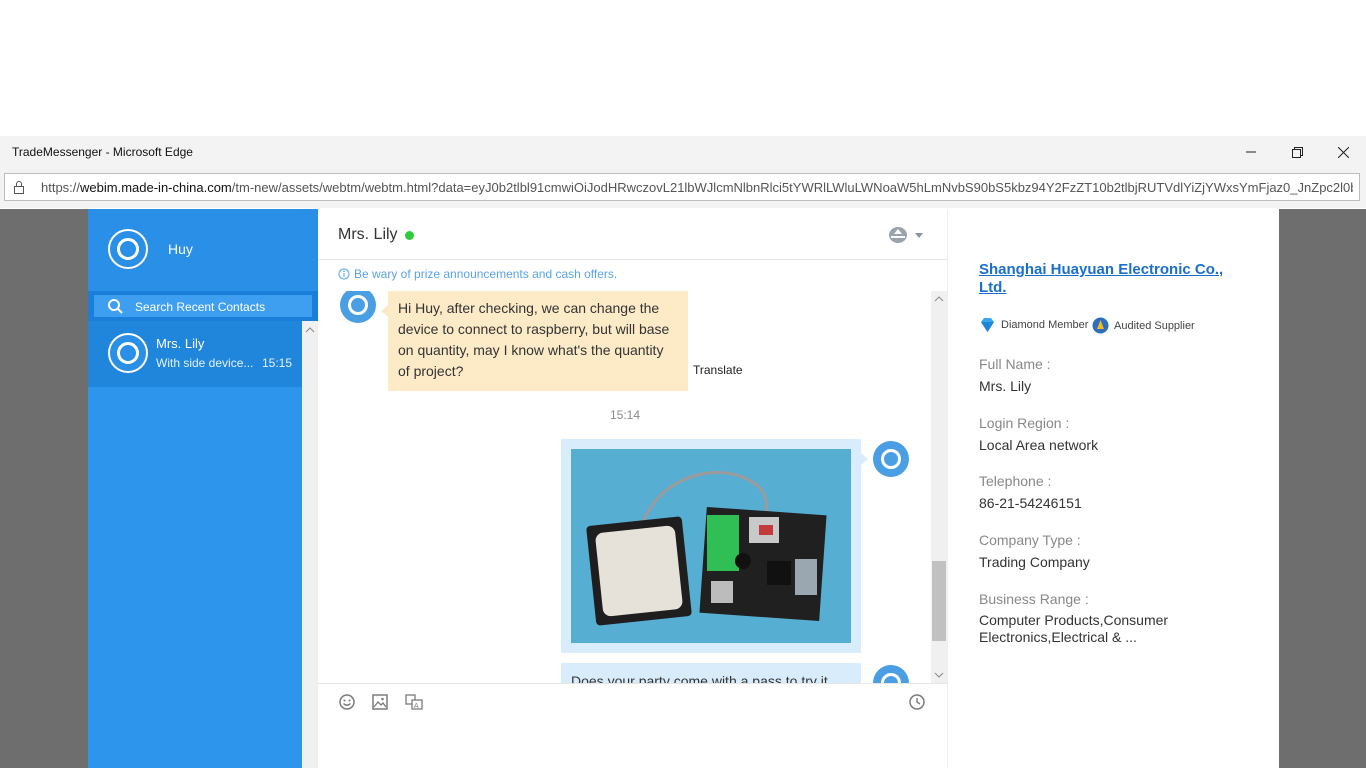  Describe the element at coordinates (115, 306) in the screenshot. I see `search-icon` at that location.